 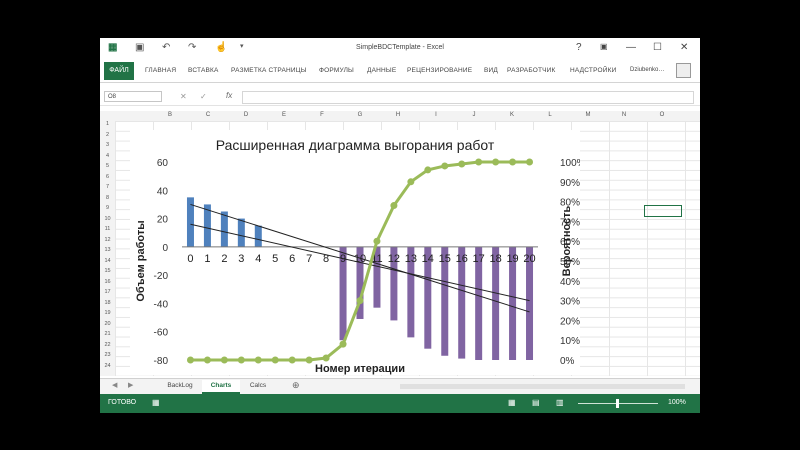 I want to click on row-header: 7, so click(x=107, y=187).